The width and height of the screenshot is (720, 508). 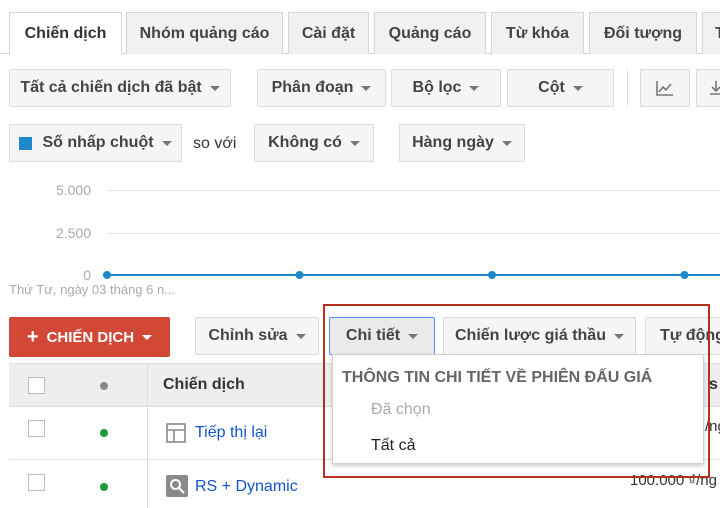 What do you see at coordinates (204, 385) in the screenshot?
I see `campaign-column-header: Chiến dịch` at bounding box center [204, 385].